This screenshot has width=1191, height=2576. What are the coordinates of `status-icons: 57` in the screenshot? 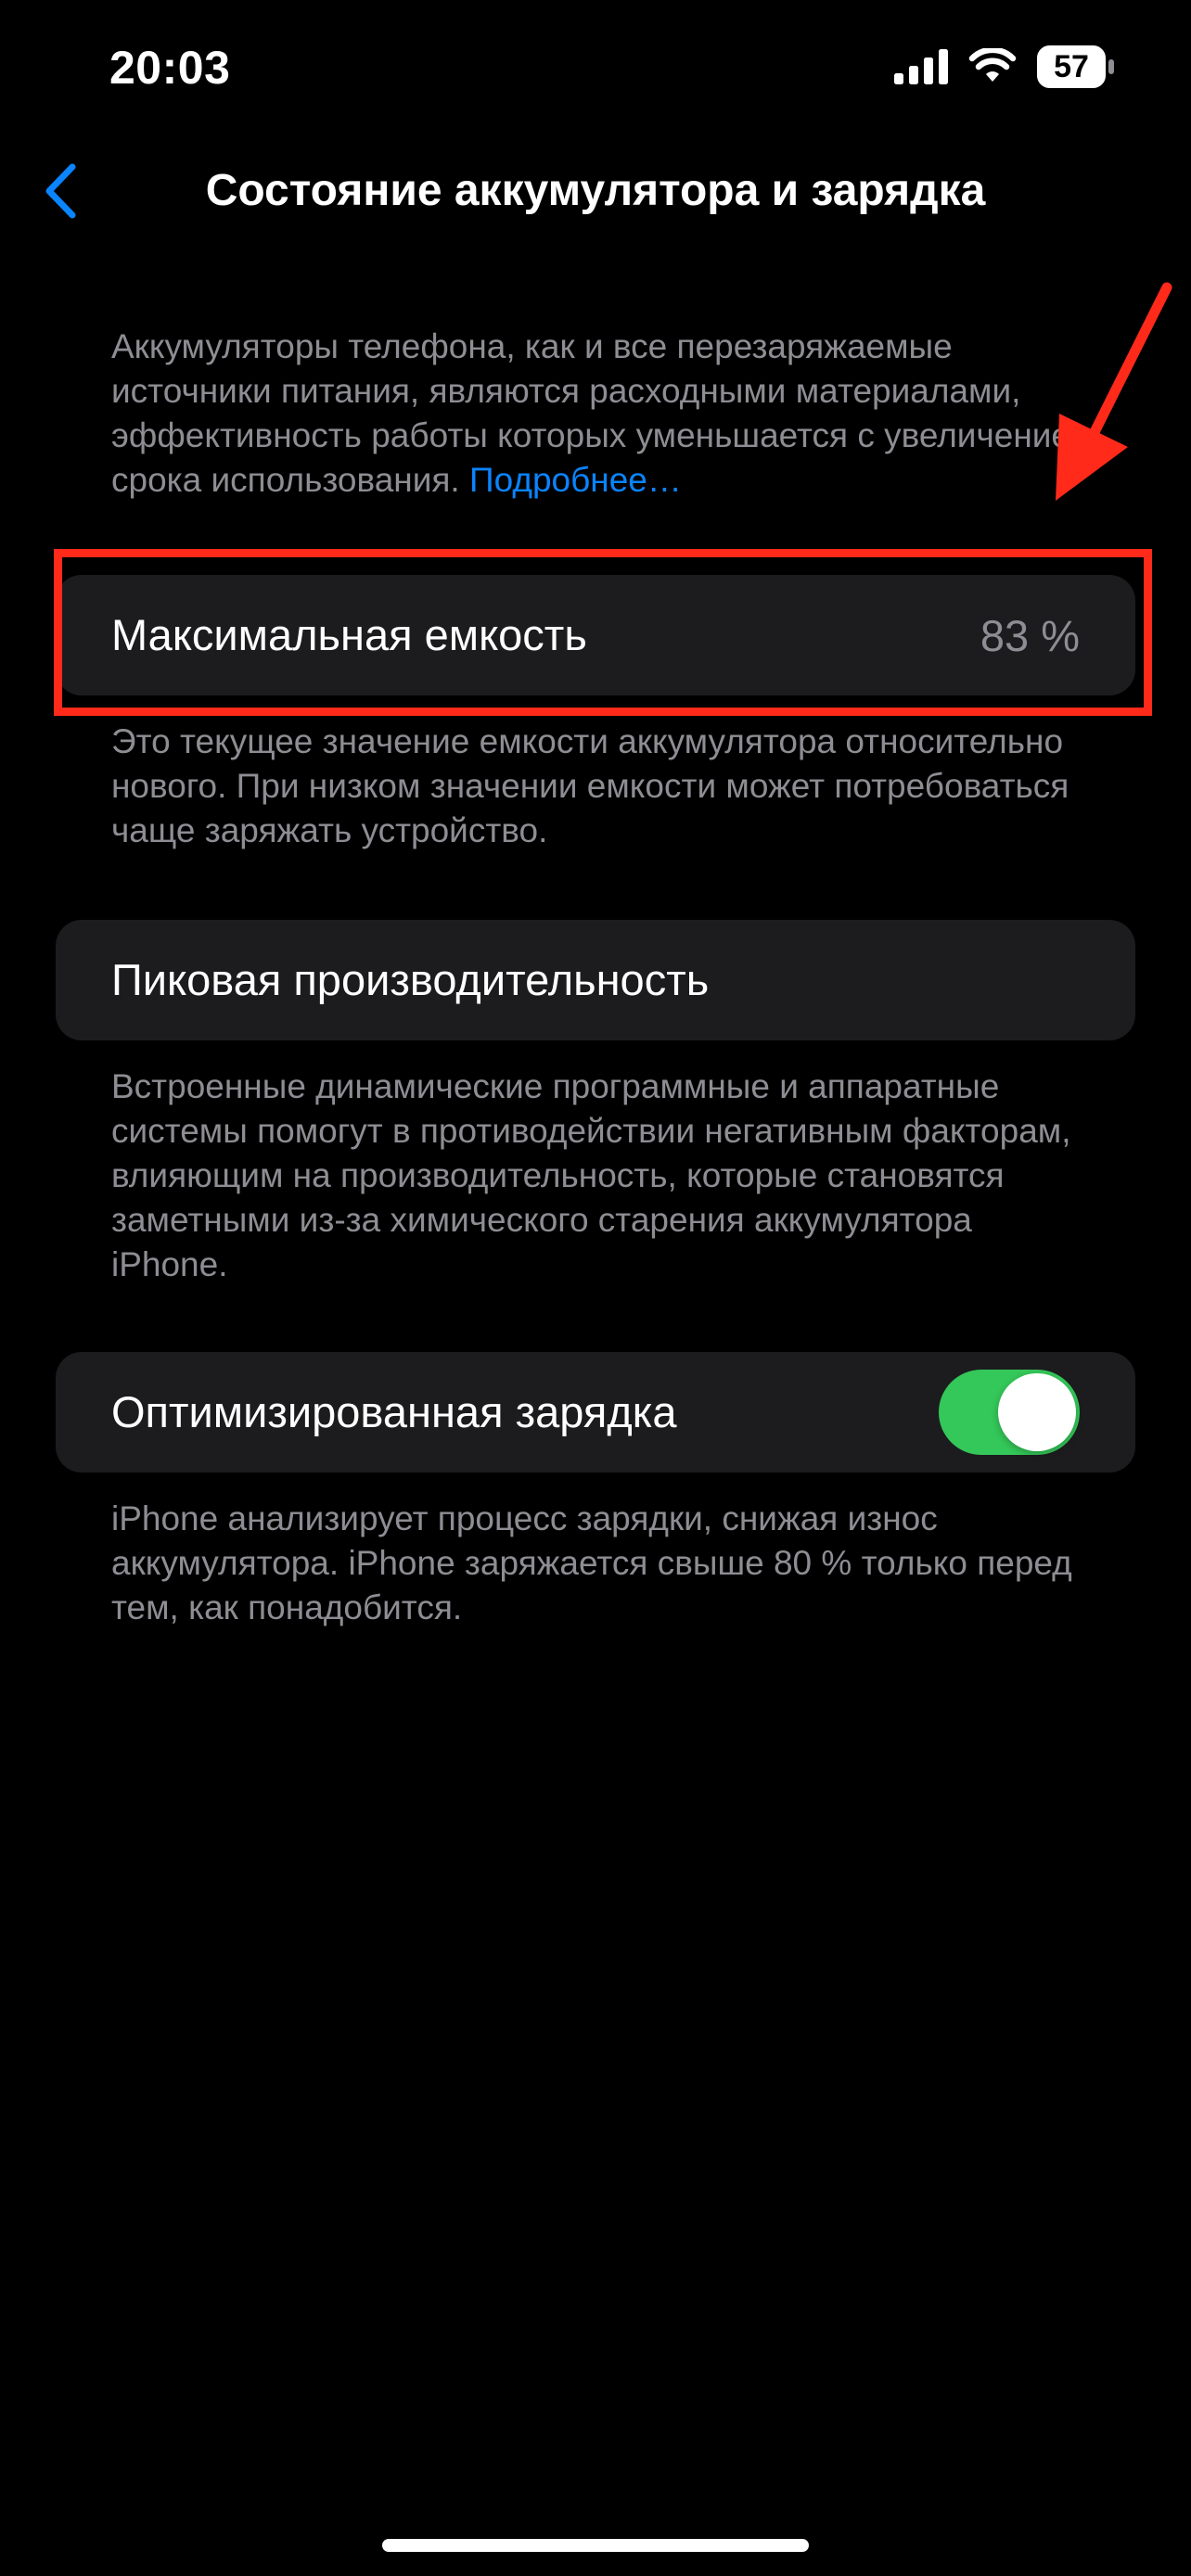 It's located at (1004, 67).